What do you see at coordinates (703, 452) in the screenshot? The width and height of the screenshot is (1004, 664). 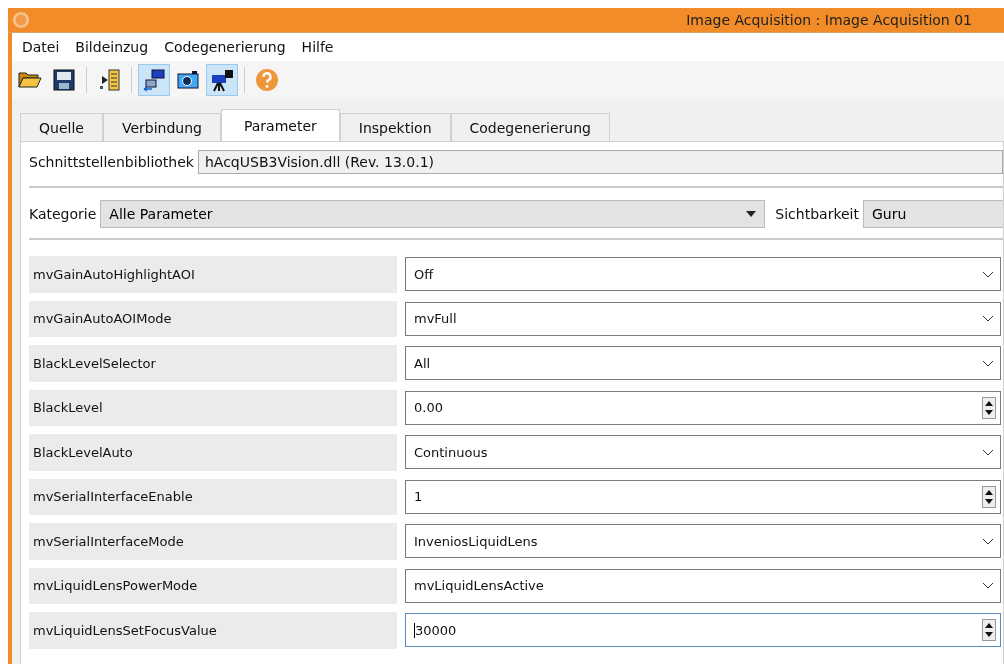 I see `parameter-dropdown: Continuous` at bounding box center [703, 452].